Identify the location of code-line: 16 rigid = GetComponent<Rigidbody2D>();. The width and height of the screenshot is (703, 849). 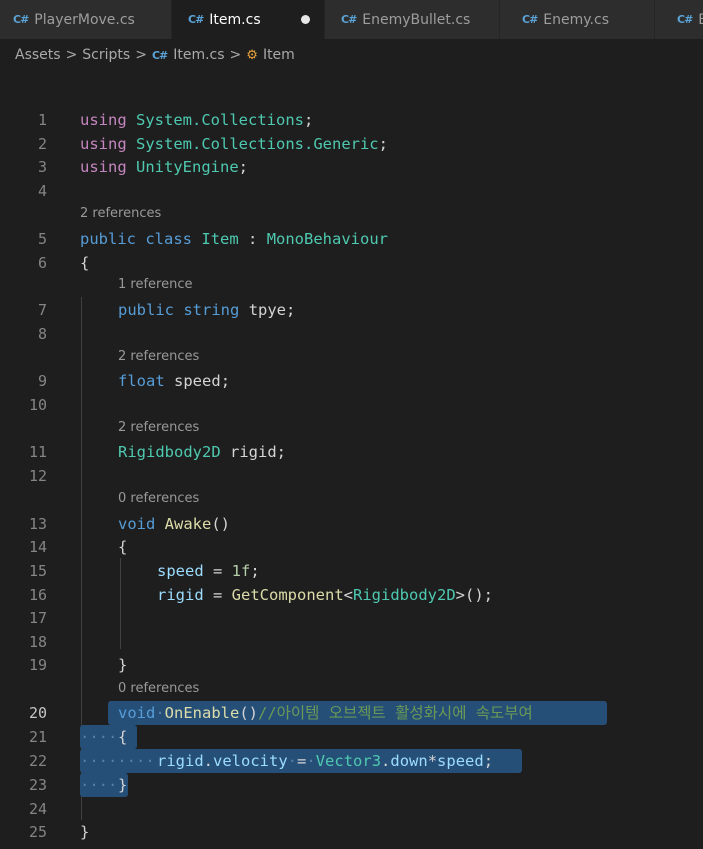
(351, 595).